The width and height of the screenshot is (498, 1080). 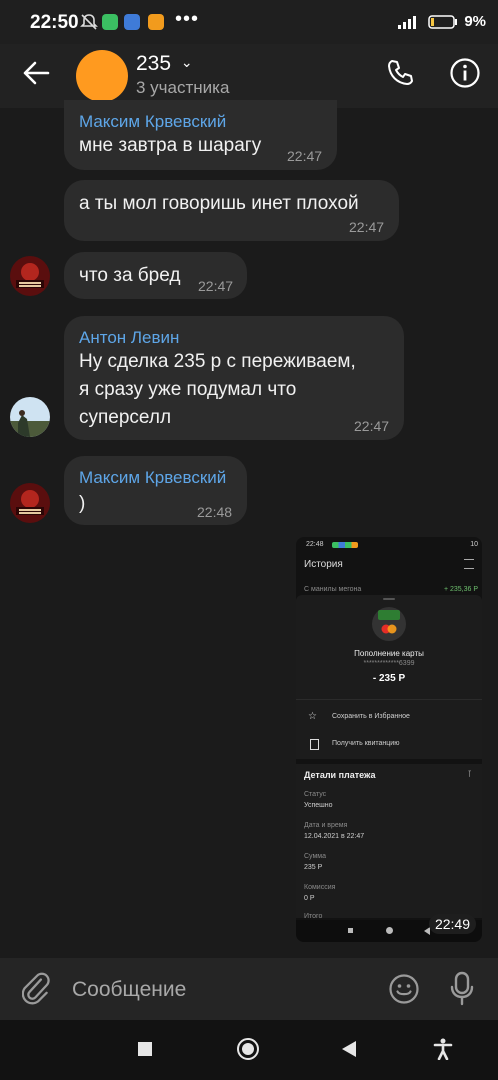 What do you see at coordinates (248, 1049) in the screenshot?
I see `home-circle-icon` at bounding box center [248, 1049].